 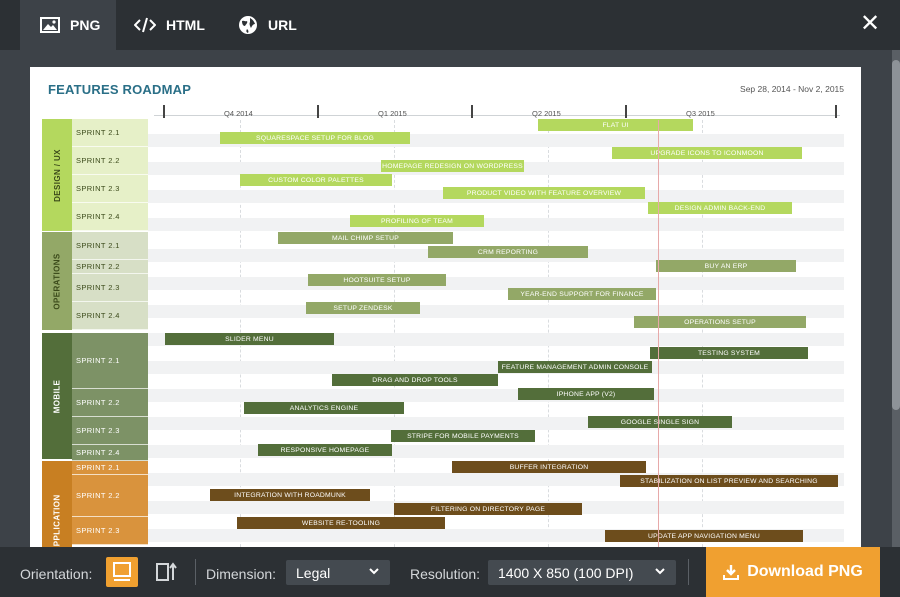 What do you see at coordinates (896, 235) in the screenshot?
I see `scrollbar-thumb` at bounding box center [896, 235].